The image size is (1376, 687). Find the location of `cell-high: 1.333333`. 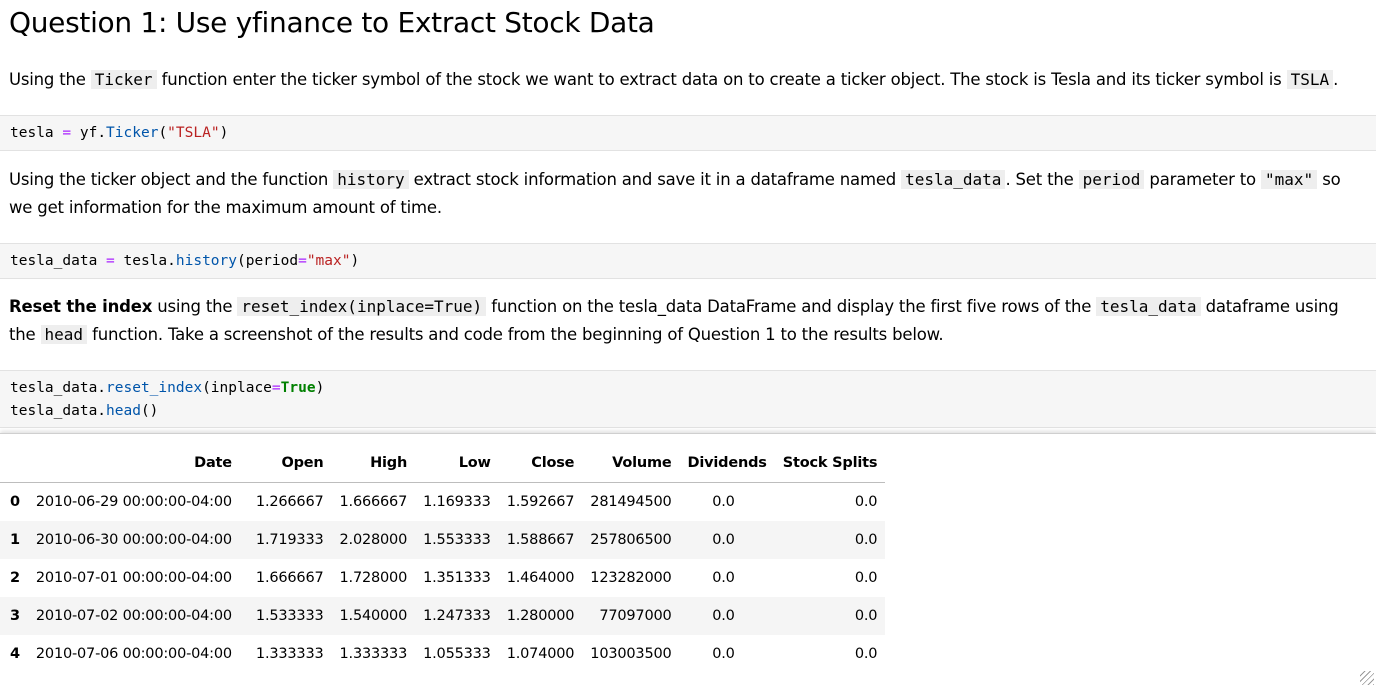

cell-high: 1.333333 is located at coordinates (373, 654).